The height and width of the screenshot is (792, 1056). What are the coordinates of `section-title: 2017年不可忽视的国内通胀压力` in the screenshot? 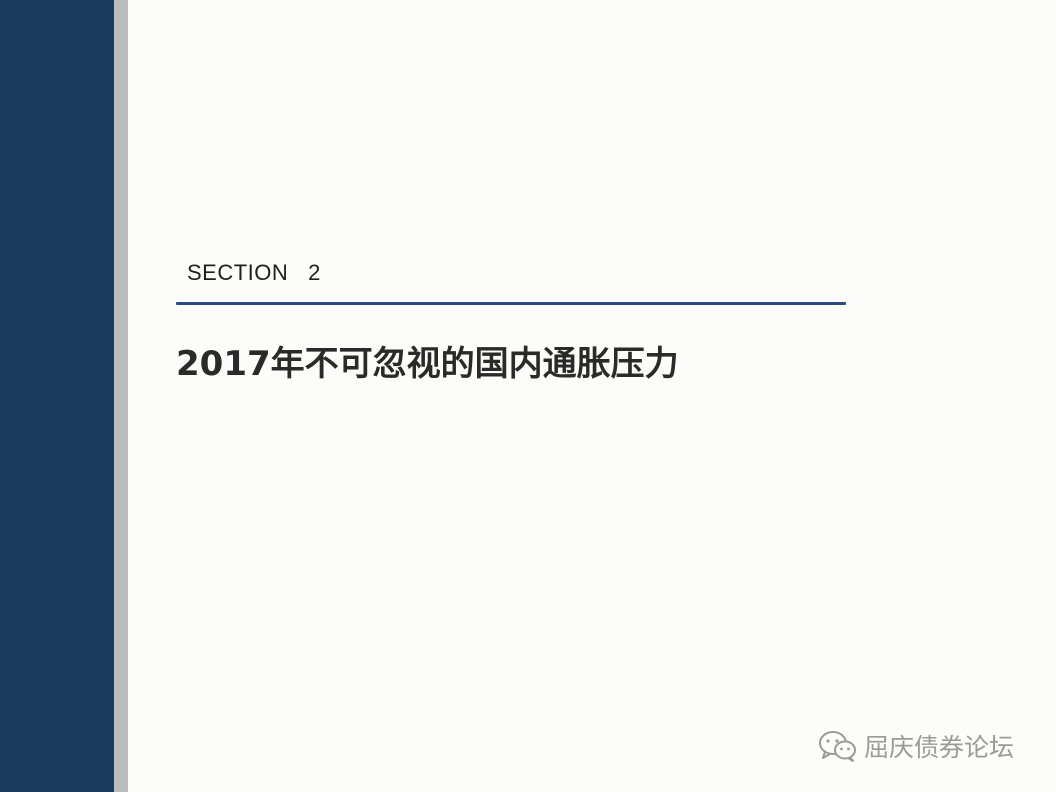 It's located at (427, 364).